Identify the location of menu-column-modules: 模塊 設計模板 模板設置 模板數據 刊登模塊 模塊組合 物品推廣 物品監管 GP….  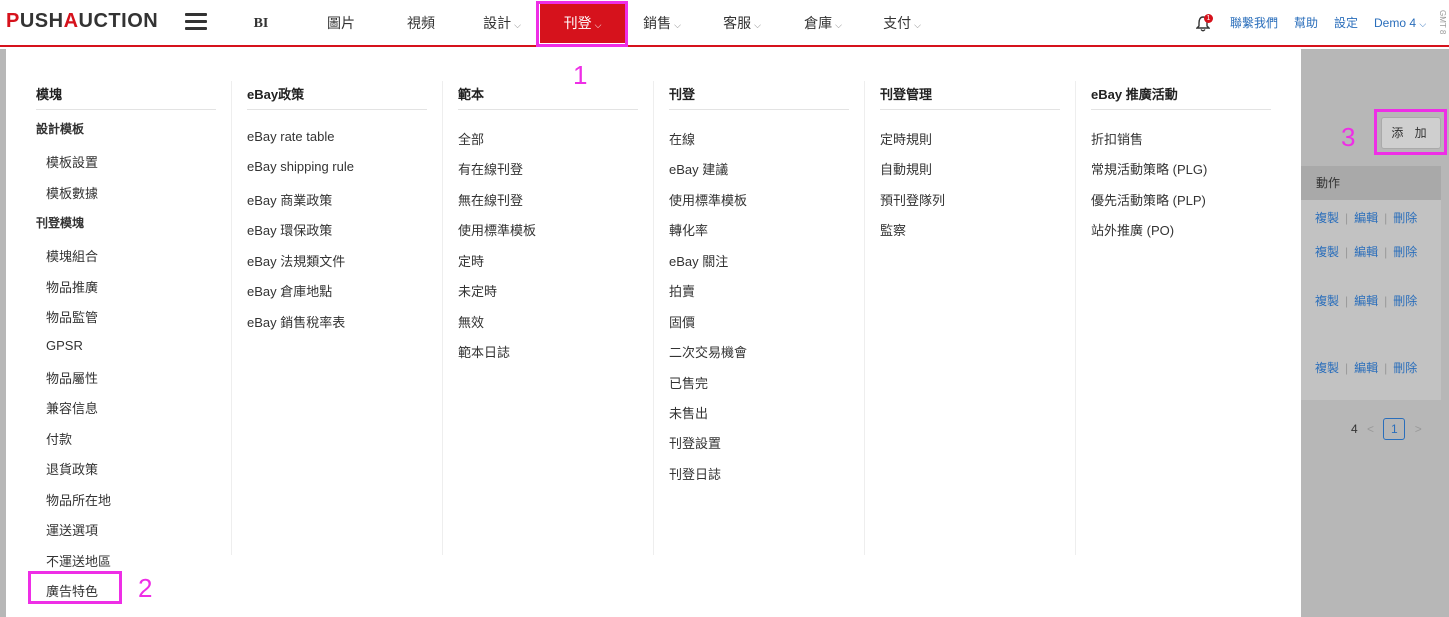
(126, 324).